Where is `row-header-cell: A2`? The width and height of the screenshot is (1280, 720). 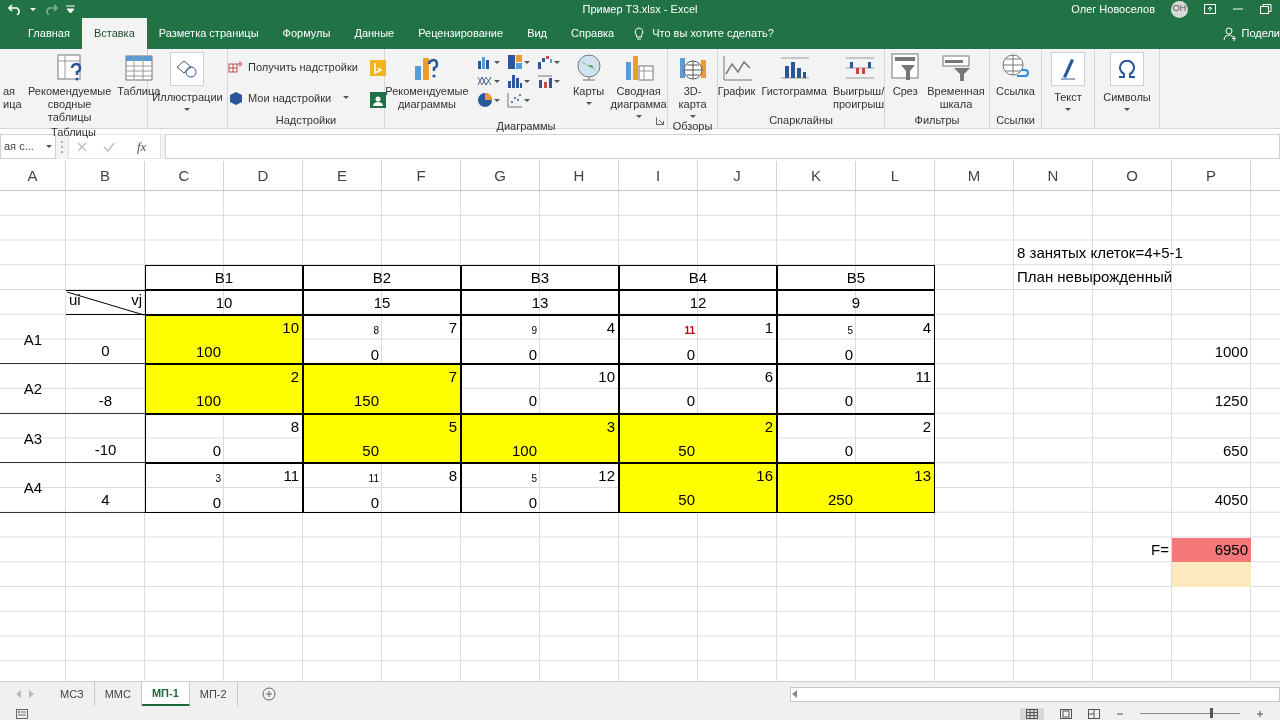 row-header-cell: A2 is located at coordinates (33, 389).